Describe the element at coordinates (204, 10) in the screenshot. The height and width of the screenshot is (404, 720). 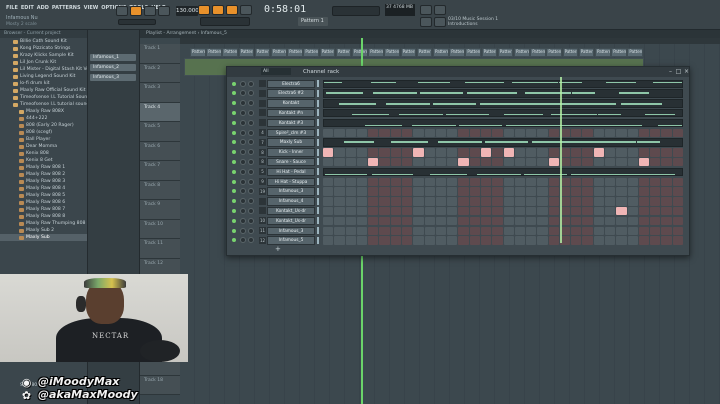
I see `metronome-button` at that location.